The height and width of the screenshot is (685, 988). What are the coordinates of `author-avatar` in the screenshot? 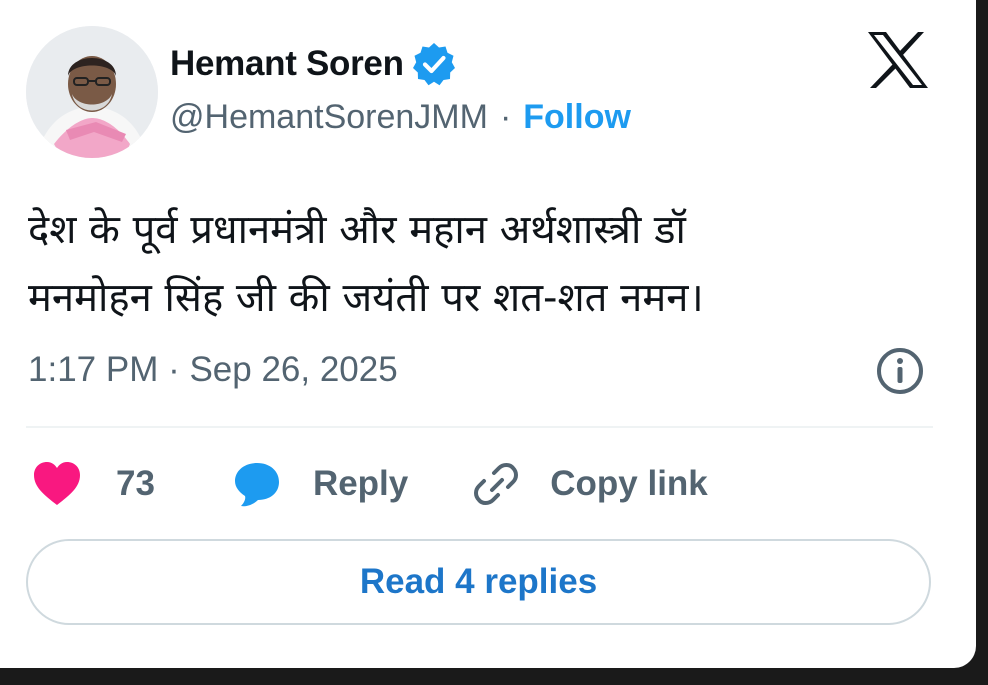 It's located at (92, 92).